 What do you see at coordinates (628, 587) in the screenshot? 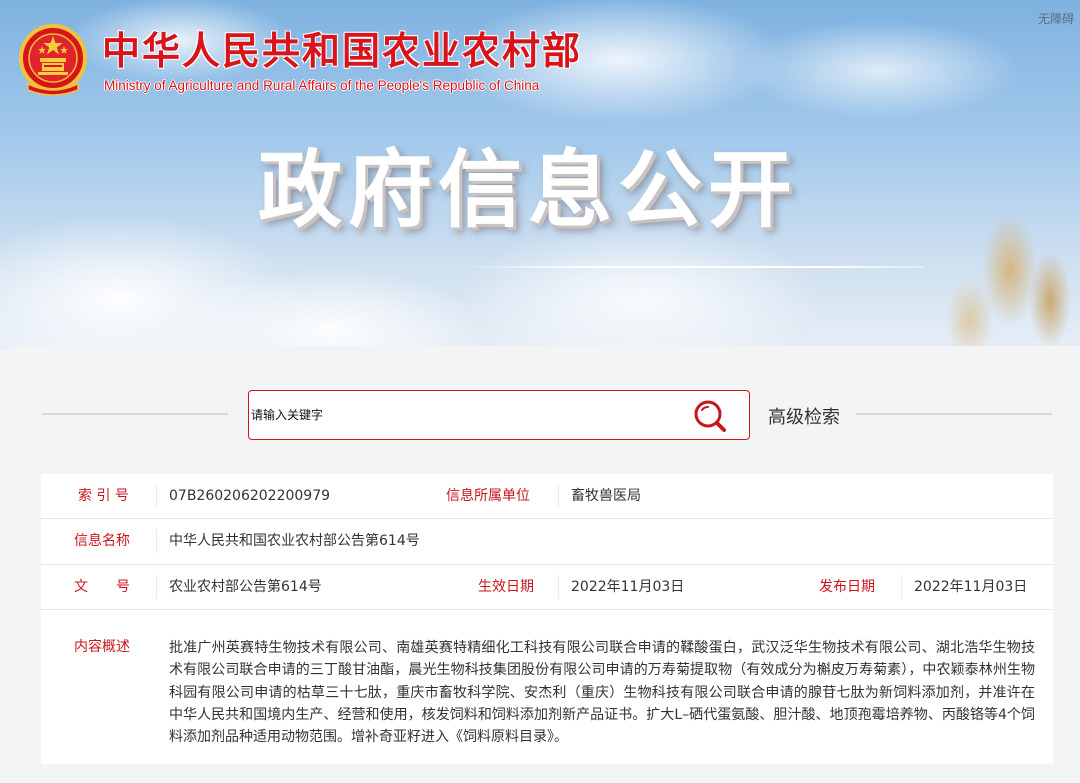
I see `effective-date-value: 2022年11月03日` at bounding box center [628, 587].